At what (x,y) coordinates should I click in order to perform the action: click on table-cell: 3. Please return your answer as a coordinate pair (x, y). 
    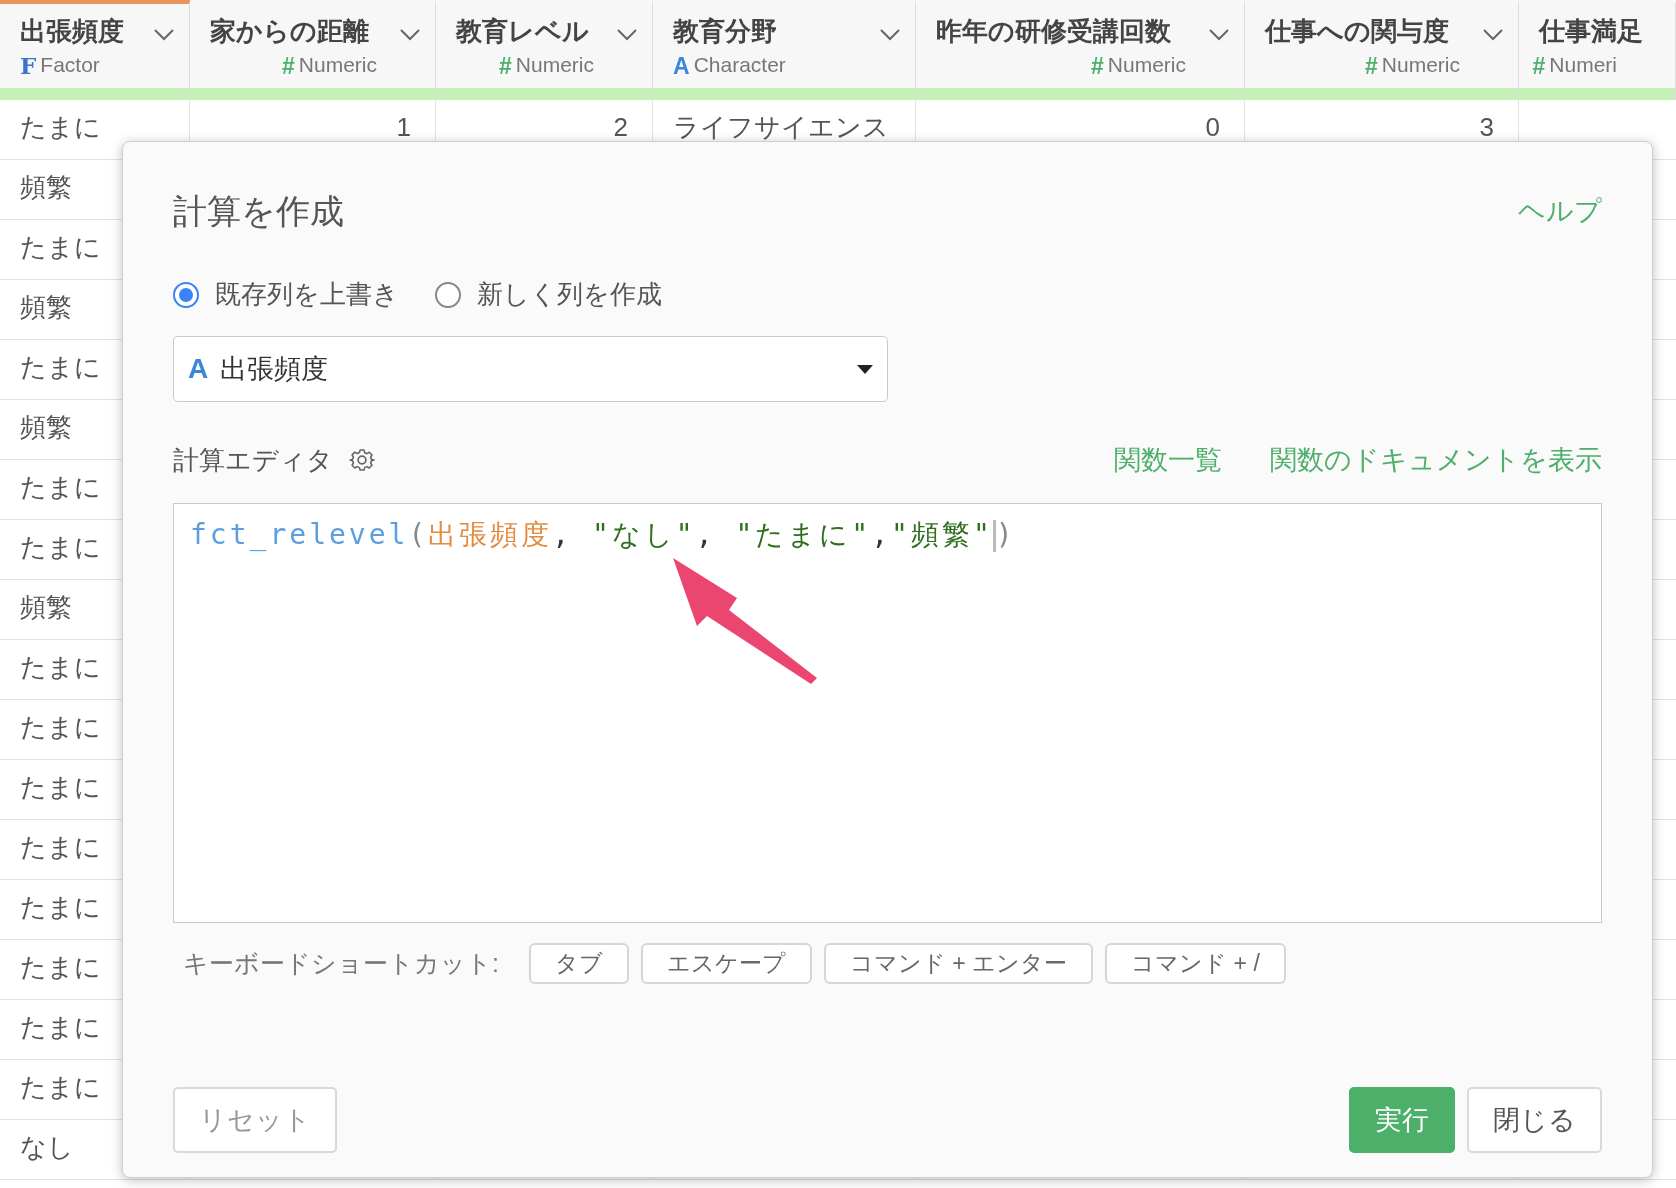
    Looking at the image, I should click on (1486, 127).